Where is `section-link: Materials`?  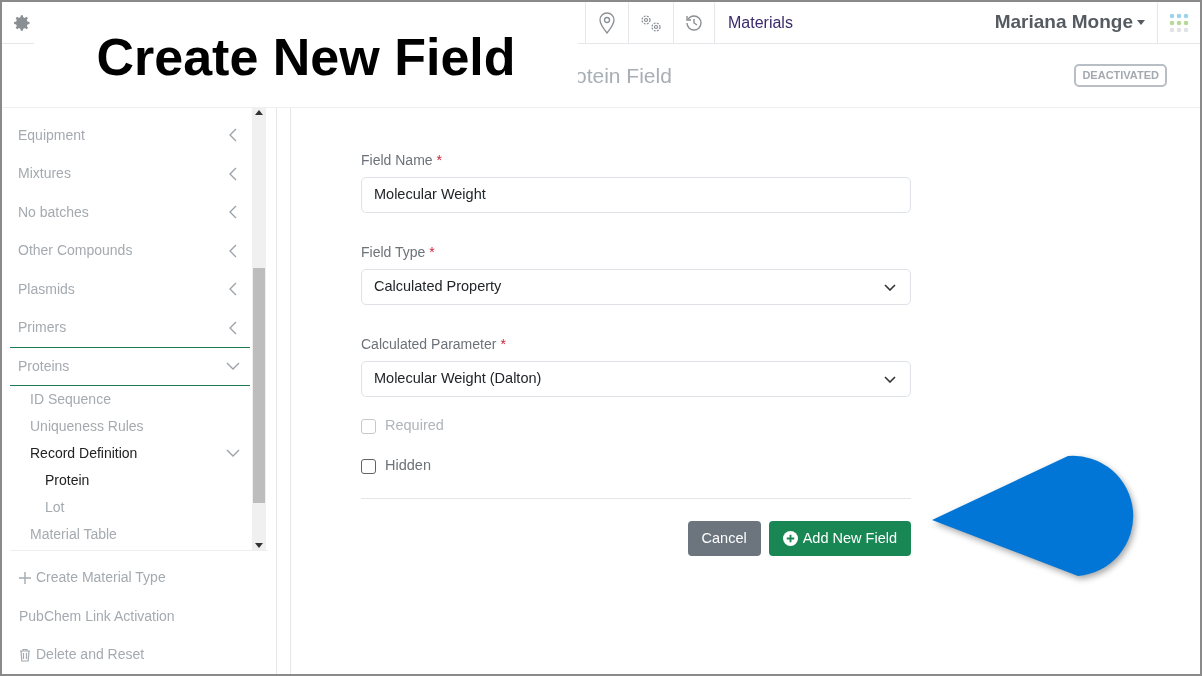
section-link: Materials is located at coordinates (760, 22).